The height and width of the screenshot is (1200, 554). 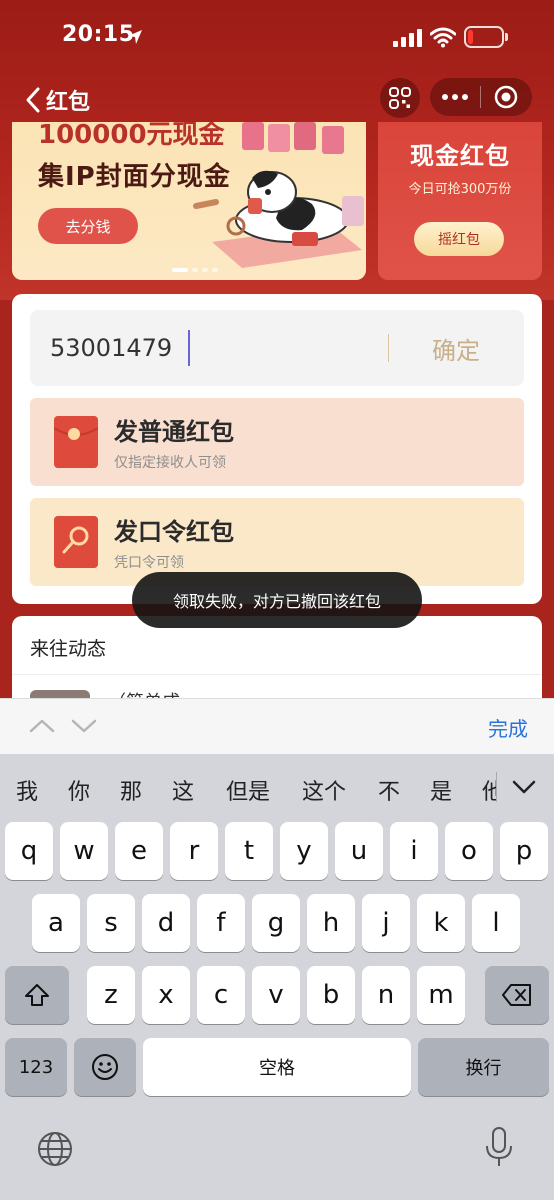 I want to click on candidate-divider, so click(x=496, y=787).